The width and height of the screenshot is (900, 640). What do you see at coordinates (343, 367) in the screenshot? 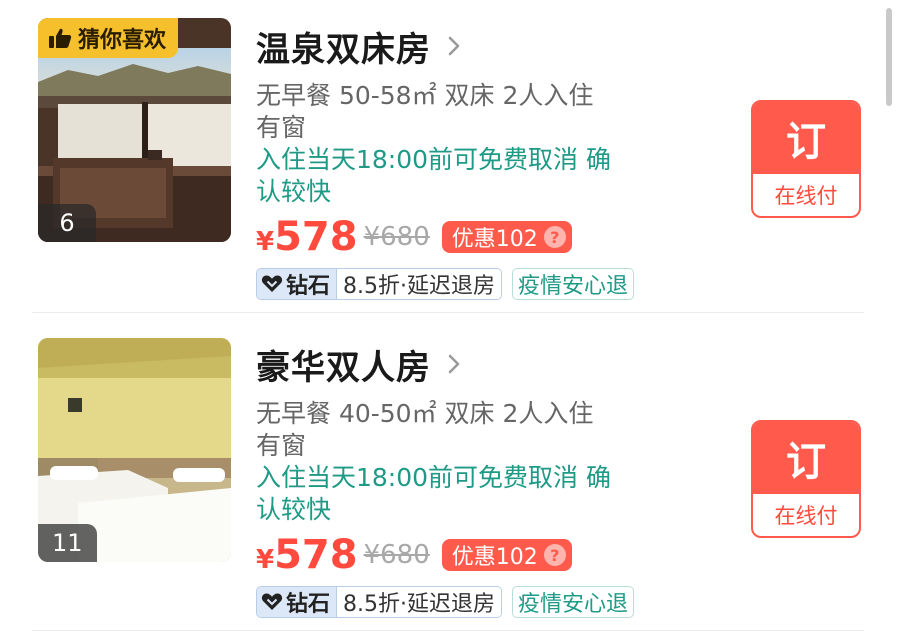
I see `room-title: 豪华双人房` at bounding box center [343, 367].